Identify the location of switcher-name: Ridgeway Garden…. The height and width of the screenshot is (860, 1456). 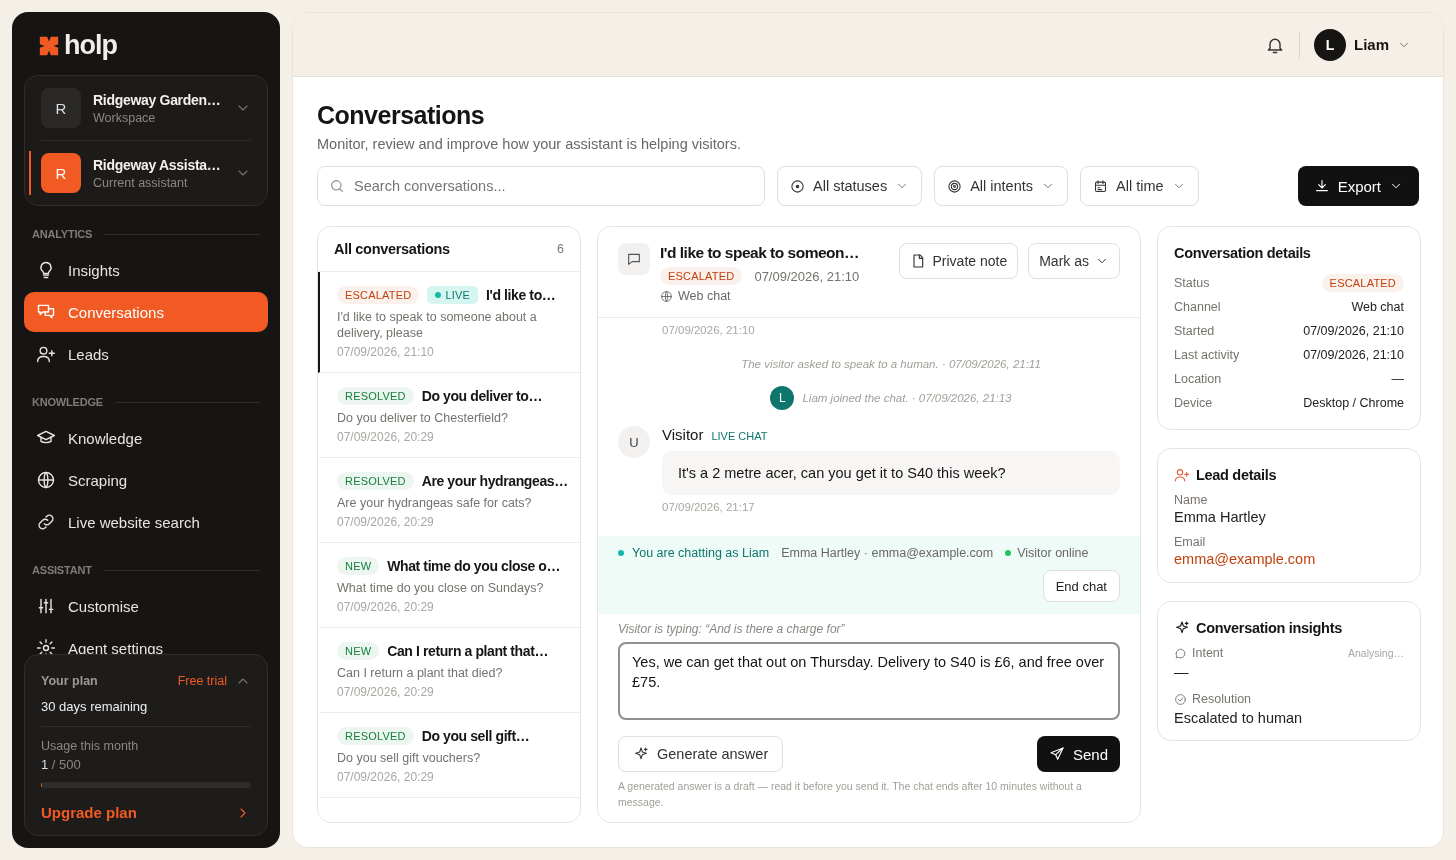
(157, 100).